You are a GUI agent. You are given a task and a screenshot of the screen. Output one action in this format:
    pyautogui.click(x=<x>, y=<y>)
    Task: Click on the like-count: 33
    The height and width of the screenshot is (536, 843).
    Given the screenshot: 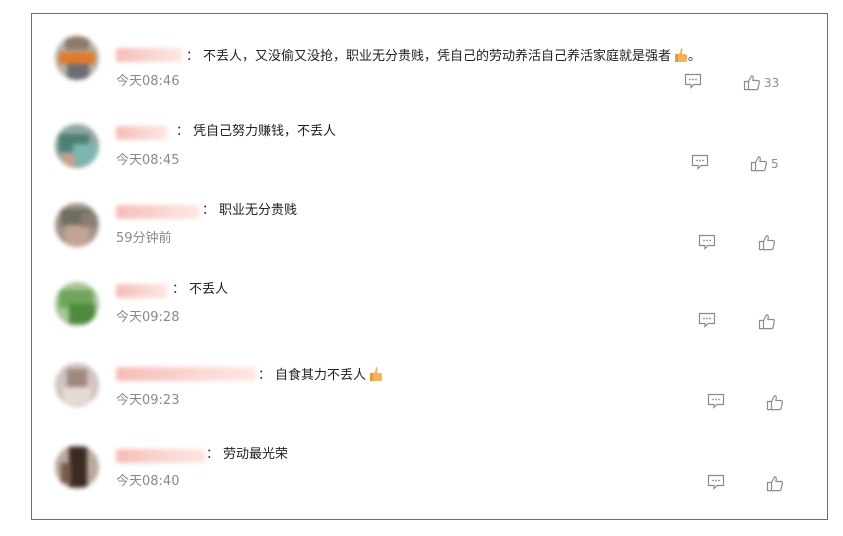 What is the action you would take?
    pyautogui.click(x=772, y=82)
    